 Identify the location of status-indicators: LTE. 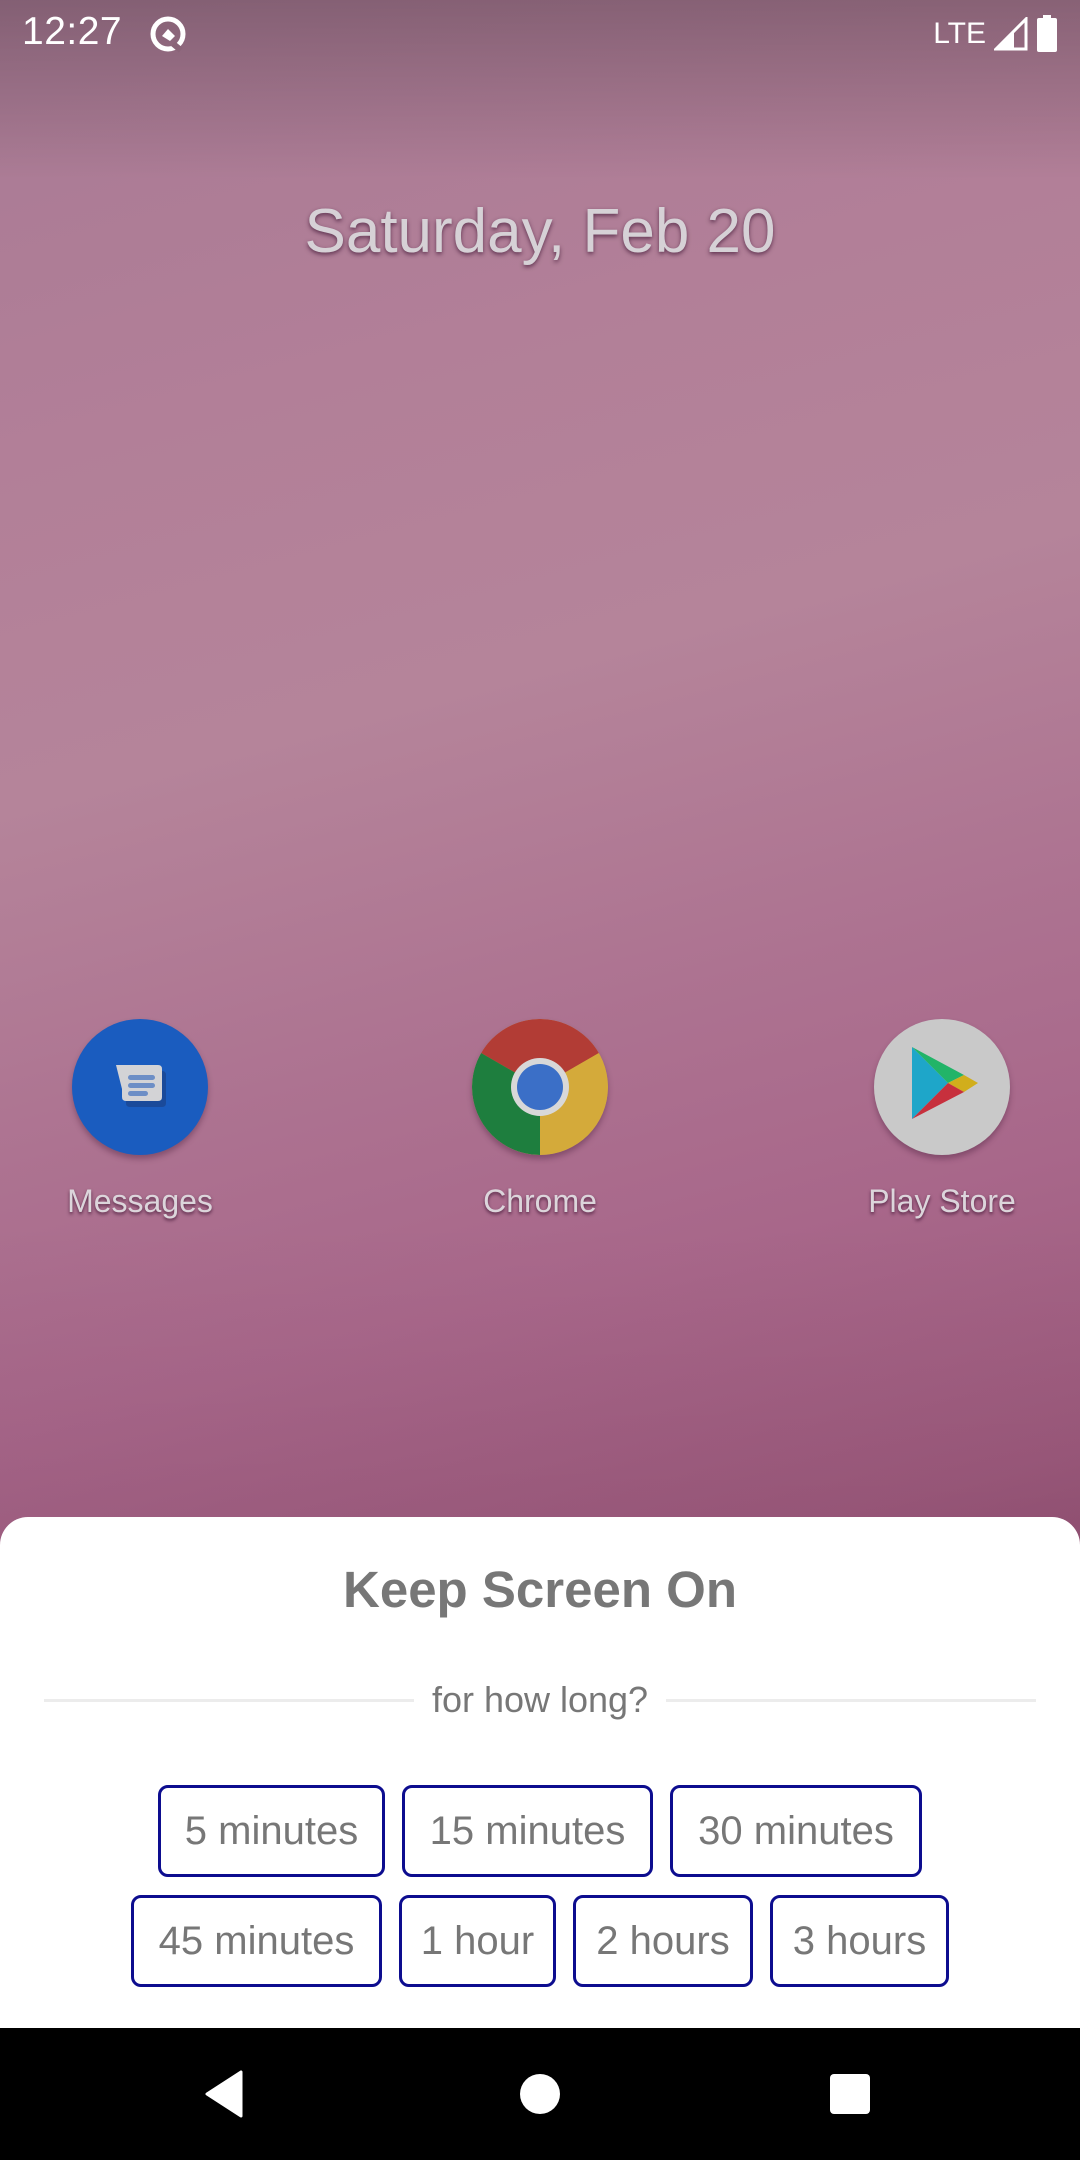
(995, 34).